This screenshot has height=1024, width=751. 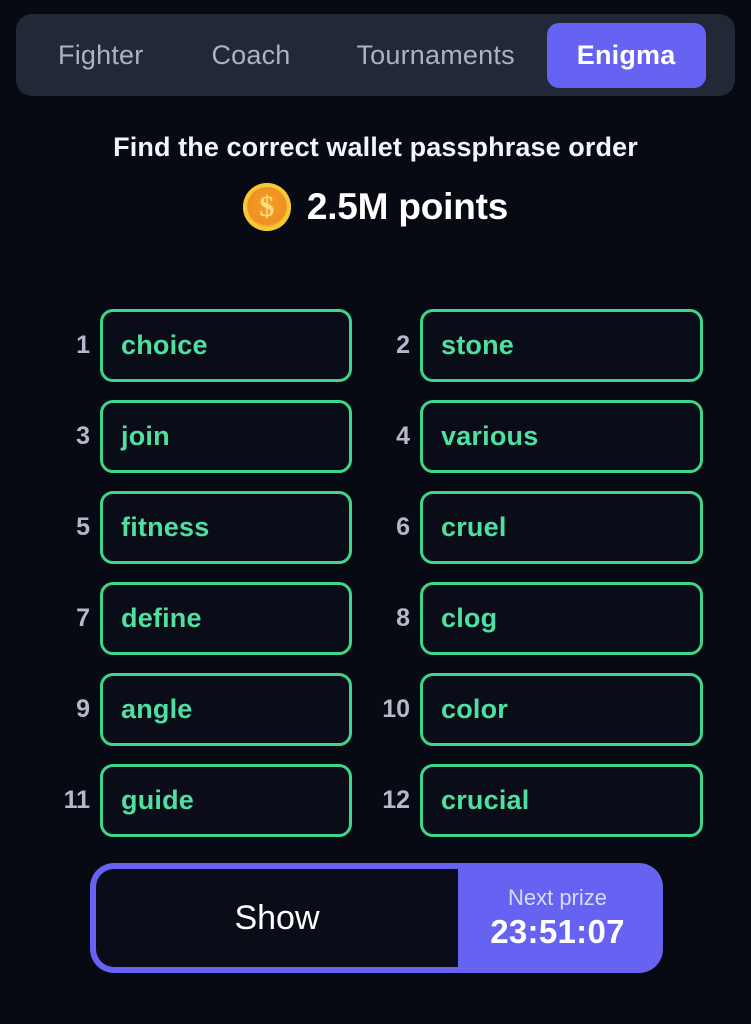 What do you see at coordinates (157, 709) in the screenshot?
I see `word-label: angle` at bounding box center [157, 709].